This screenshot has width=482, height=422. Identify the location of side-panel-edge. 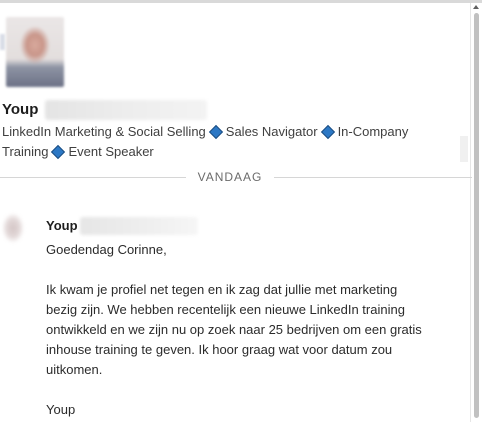
(464, 149).